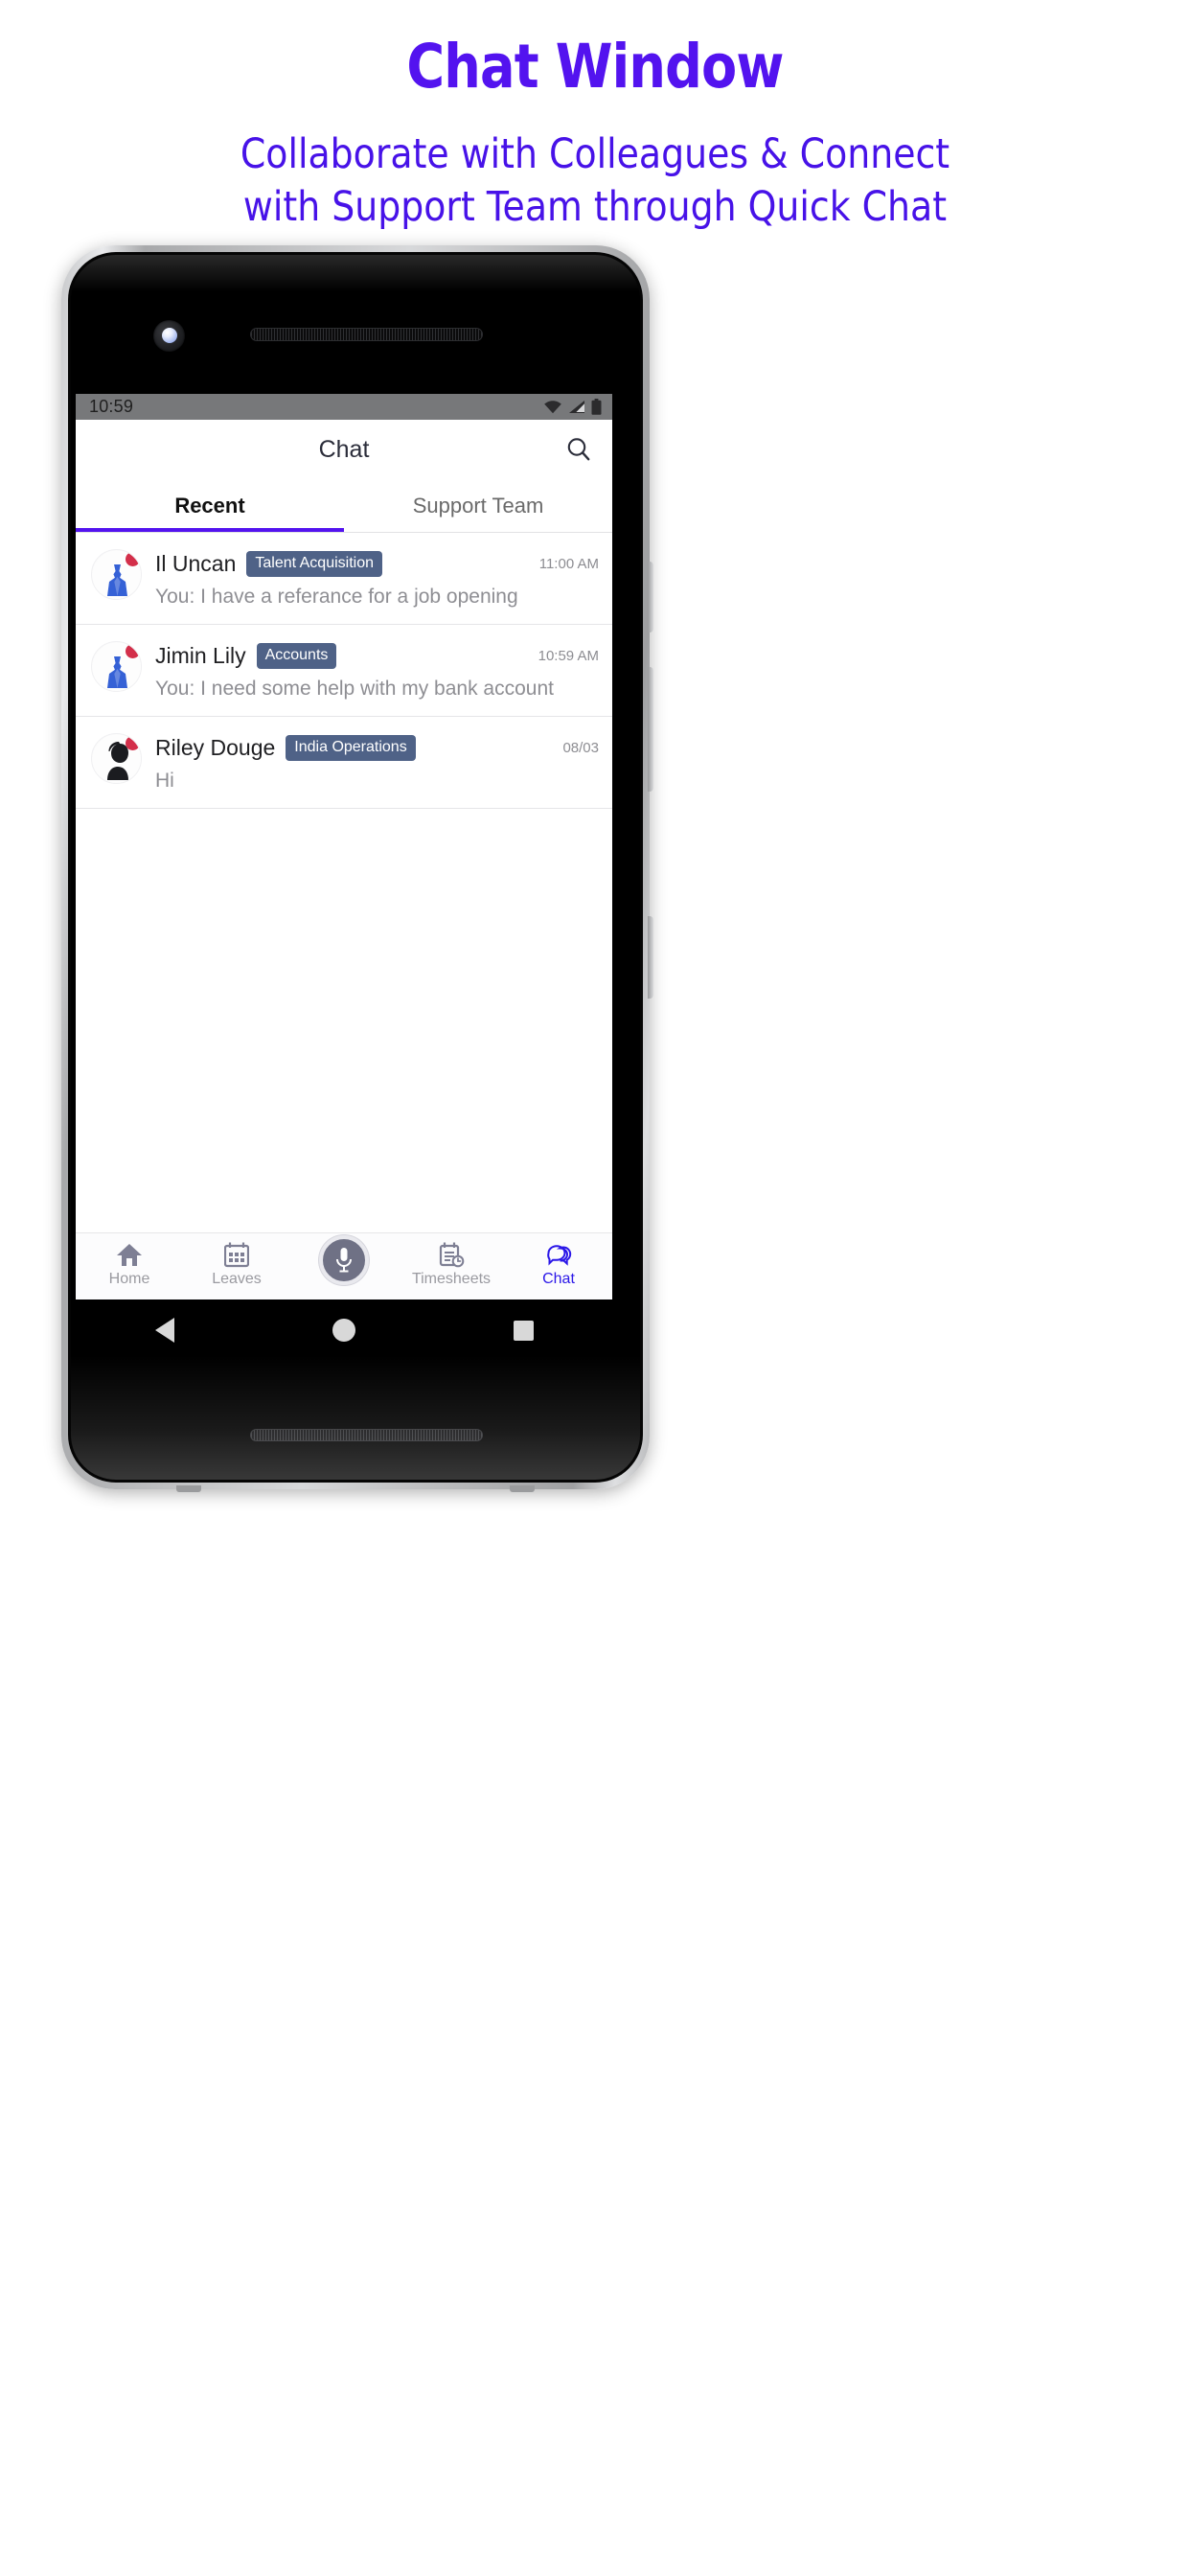 The width and height of the screenshot is (1190, 2576). I want to click on status-icons, so click(573, 407).